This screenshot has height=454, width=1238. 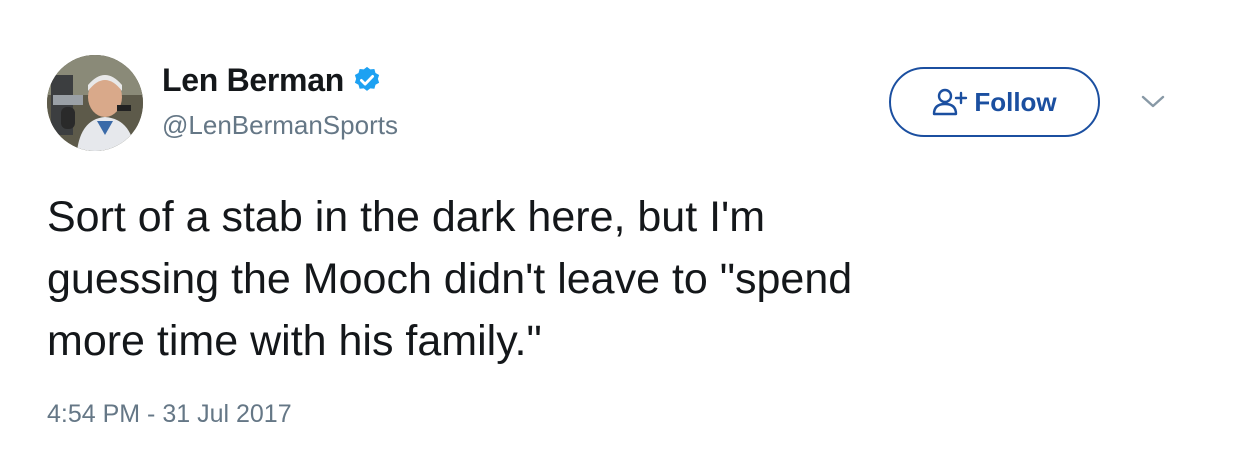 What do you see at coordinates (253, 80) in the screenshot?
I see `author-display-name: Len Berman` at bounding box center [253, 80].